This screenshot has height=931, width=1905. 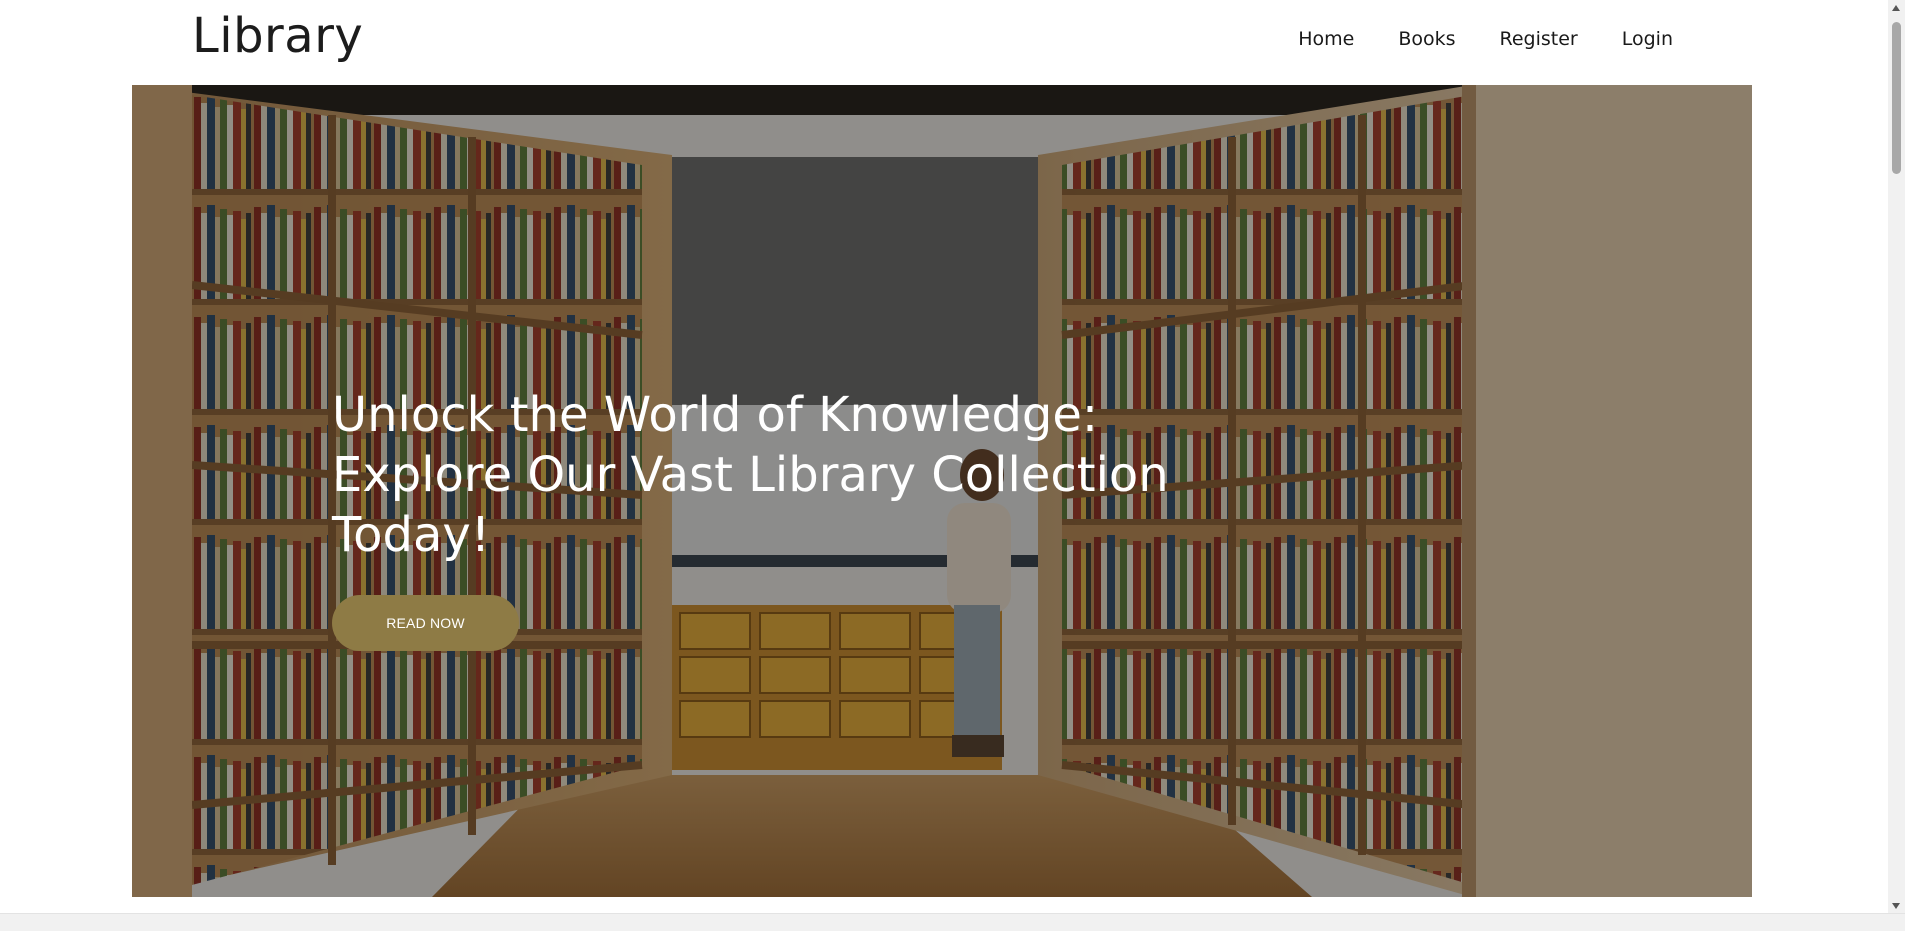 What do you see at coordinates (277, 36) in the screenshot?
I see `brand-logo: Library` at bounding box center [277, 36].